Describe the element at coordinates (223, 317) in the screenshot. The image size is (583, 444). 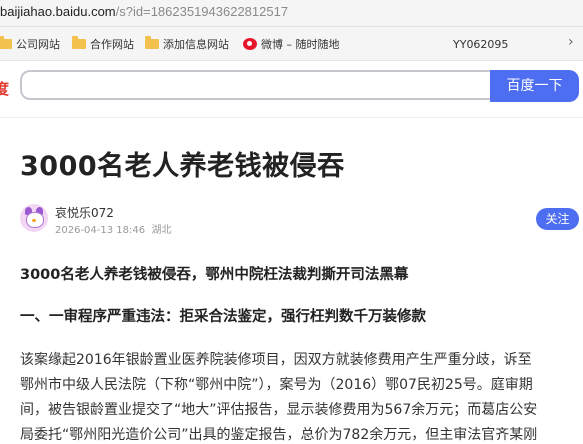
I see `section-heading: 一、一审程序严重违法：拒采合法鉴定，强行枉判数千万装修款` at that location.